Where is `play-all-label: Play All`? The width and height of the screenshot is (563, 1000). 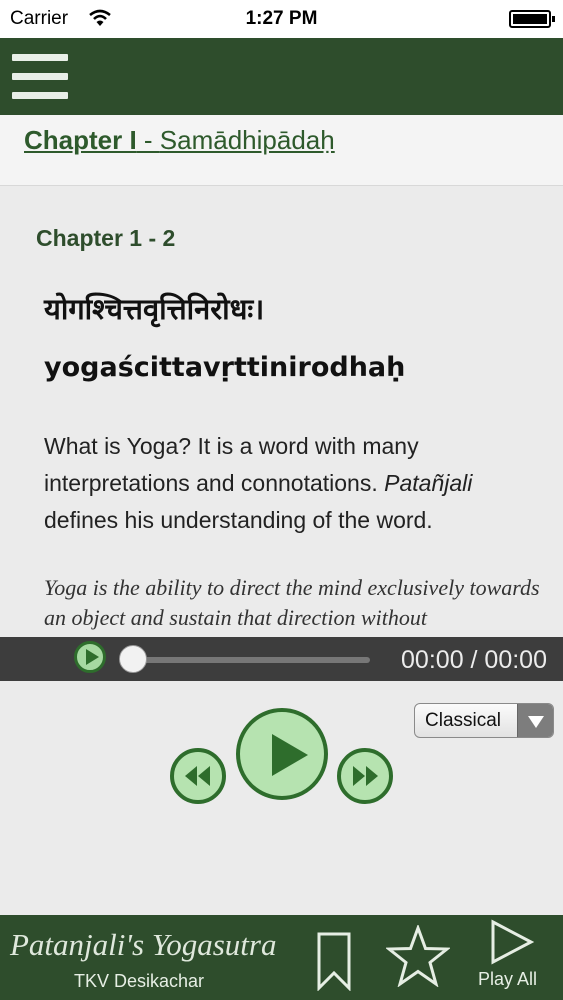
play-all-label: Play All is located at coordinates (508, 979).